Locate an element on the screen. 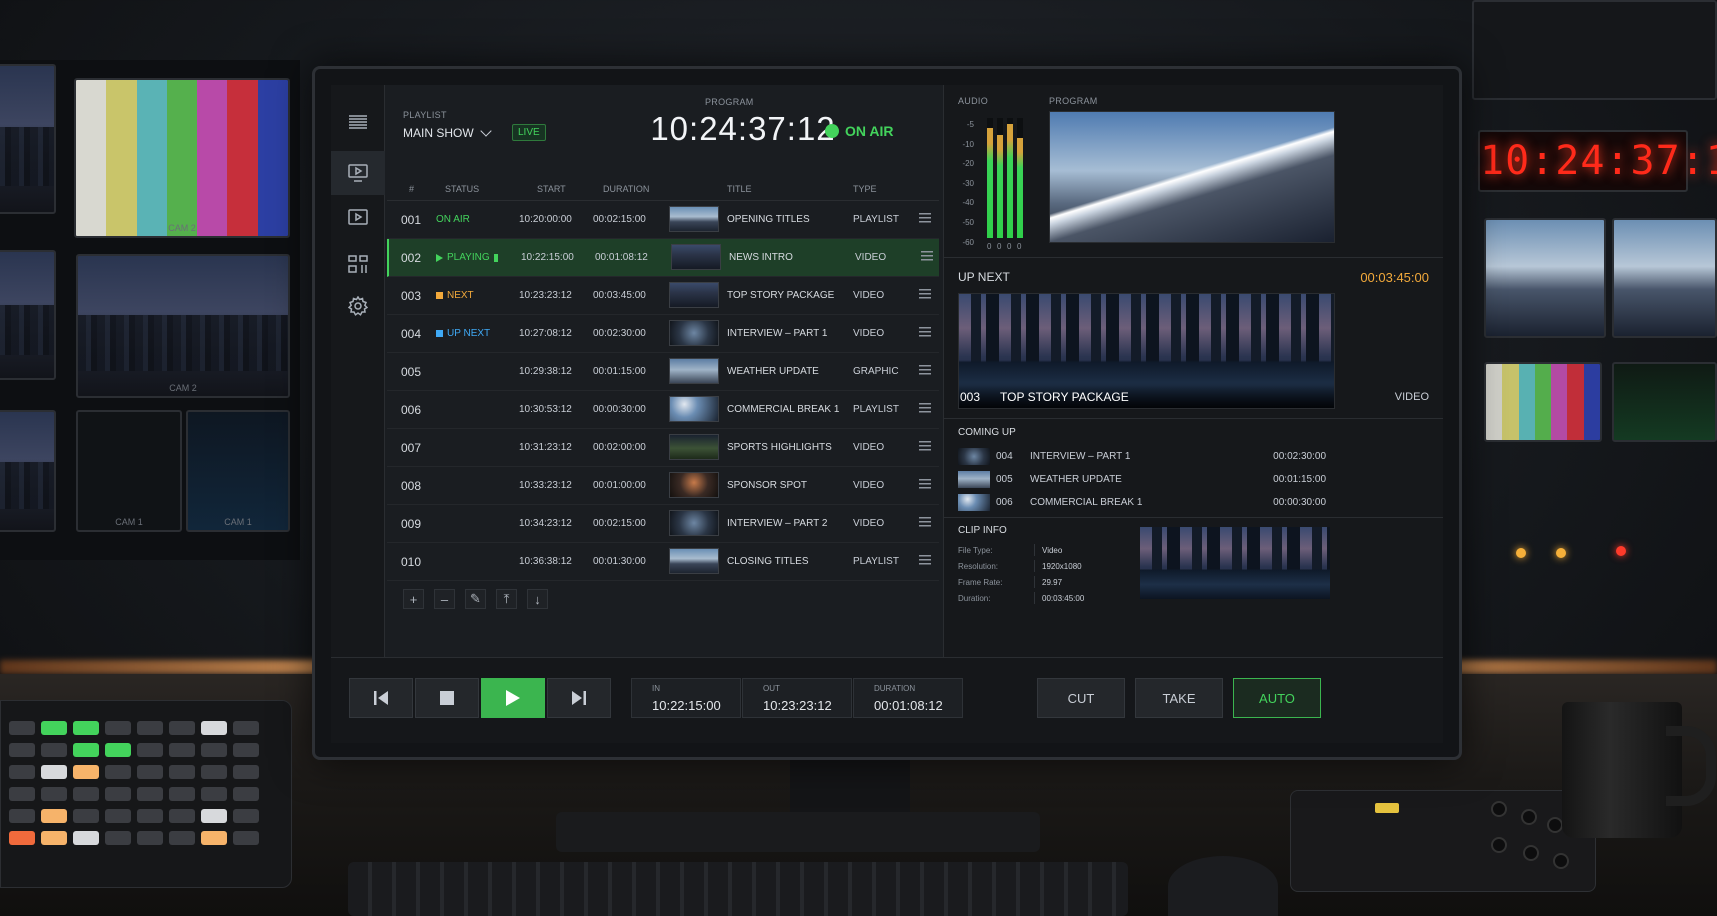 The image size is (1717, 916). clip-info-row: Resolution: 1920x1080 is located at coordinates (1043, 566).